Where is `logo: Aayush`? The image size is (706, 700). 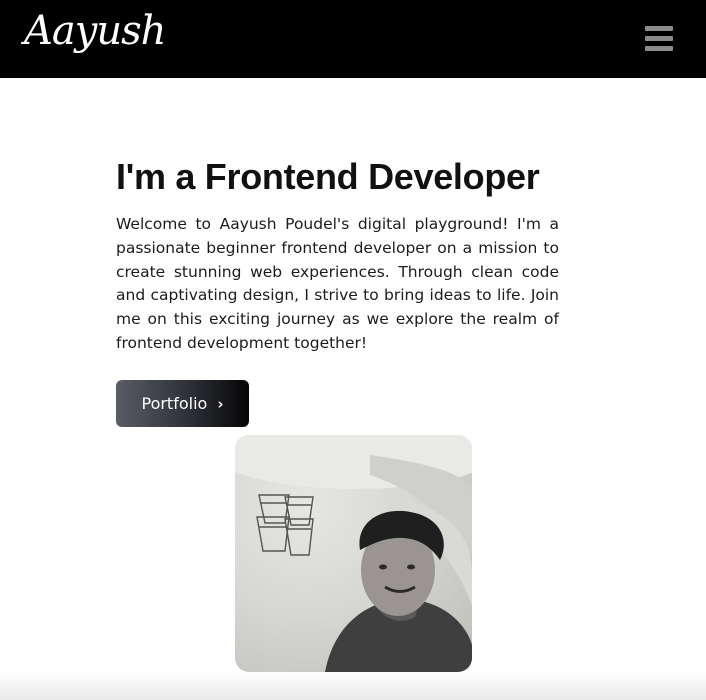 logo: Aayush is located at coordinates (95, 31).